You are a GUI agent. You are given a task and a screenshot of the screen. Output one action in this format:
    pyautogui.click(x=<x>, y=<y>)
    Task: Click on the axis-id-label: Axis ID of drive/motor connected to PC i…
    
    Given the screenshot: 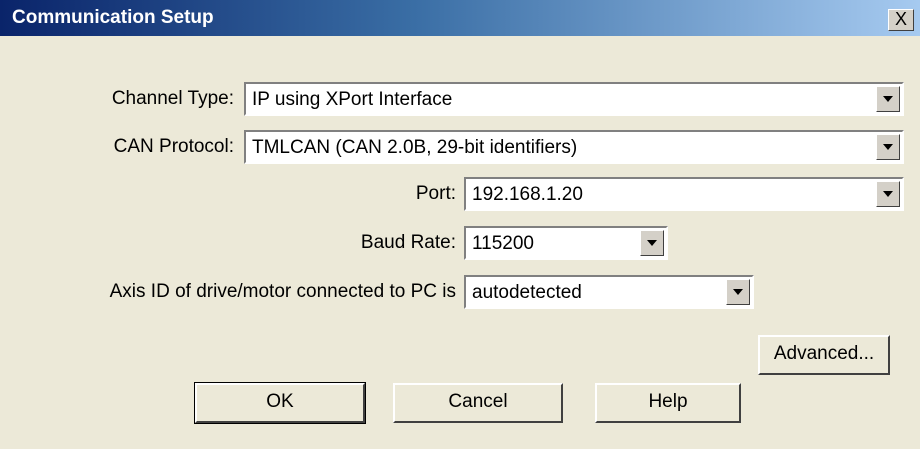 What is the action you would take?
    pyautogui.click(x=282, y=291)
    